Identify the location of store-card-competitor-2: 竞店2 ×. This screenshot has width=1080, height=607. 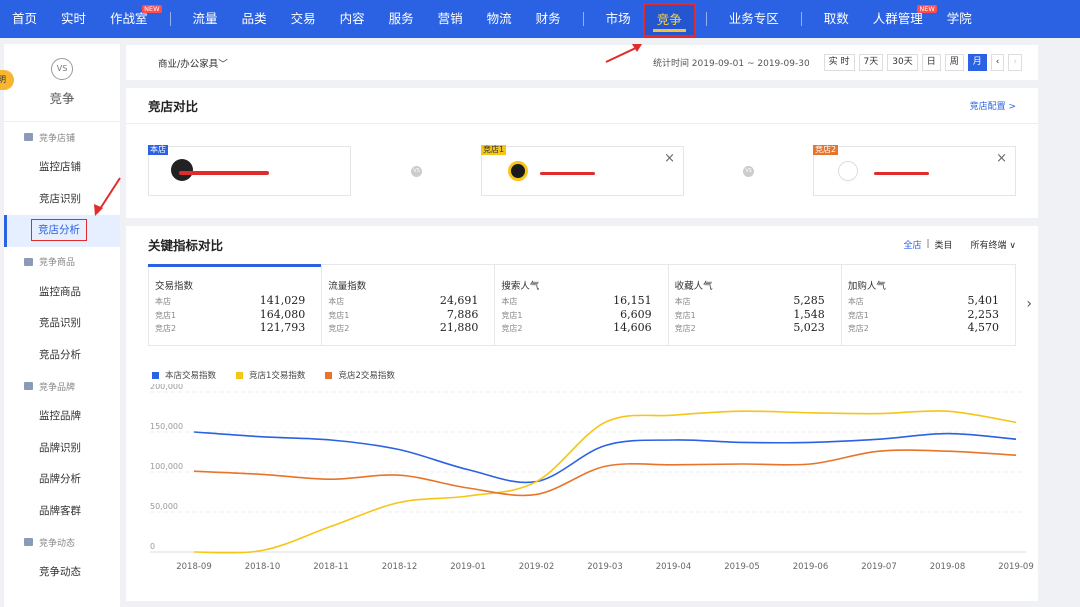
(914, 170).